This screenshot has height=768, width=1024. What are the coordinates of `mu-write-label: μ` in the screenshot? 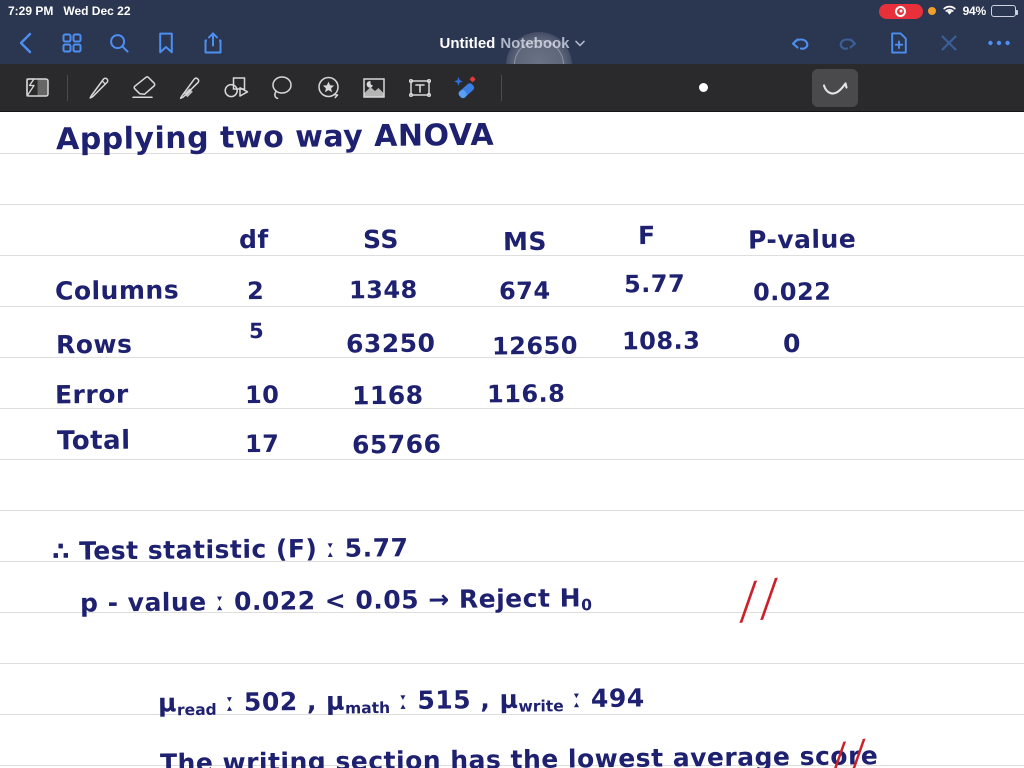 It's located at (509, 699).